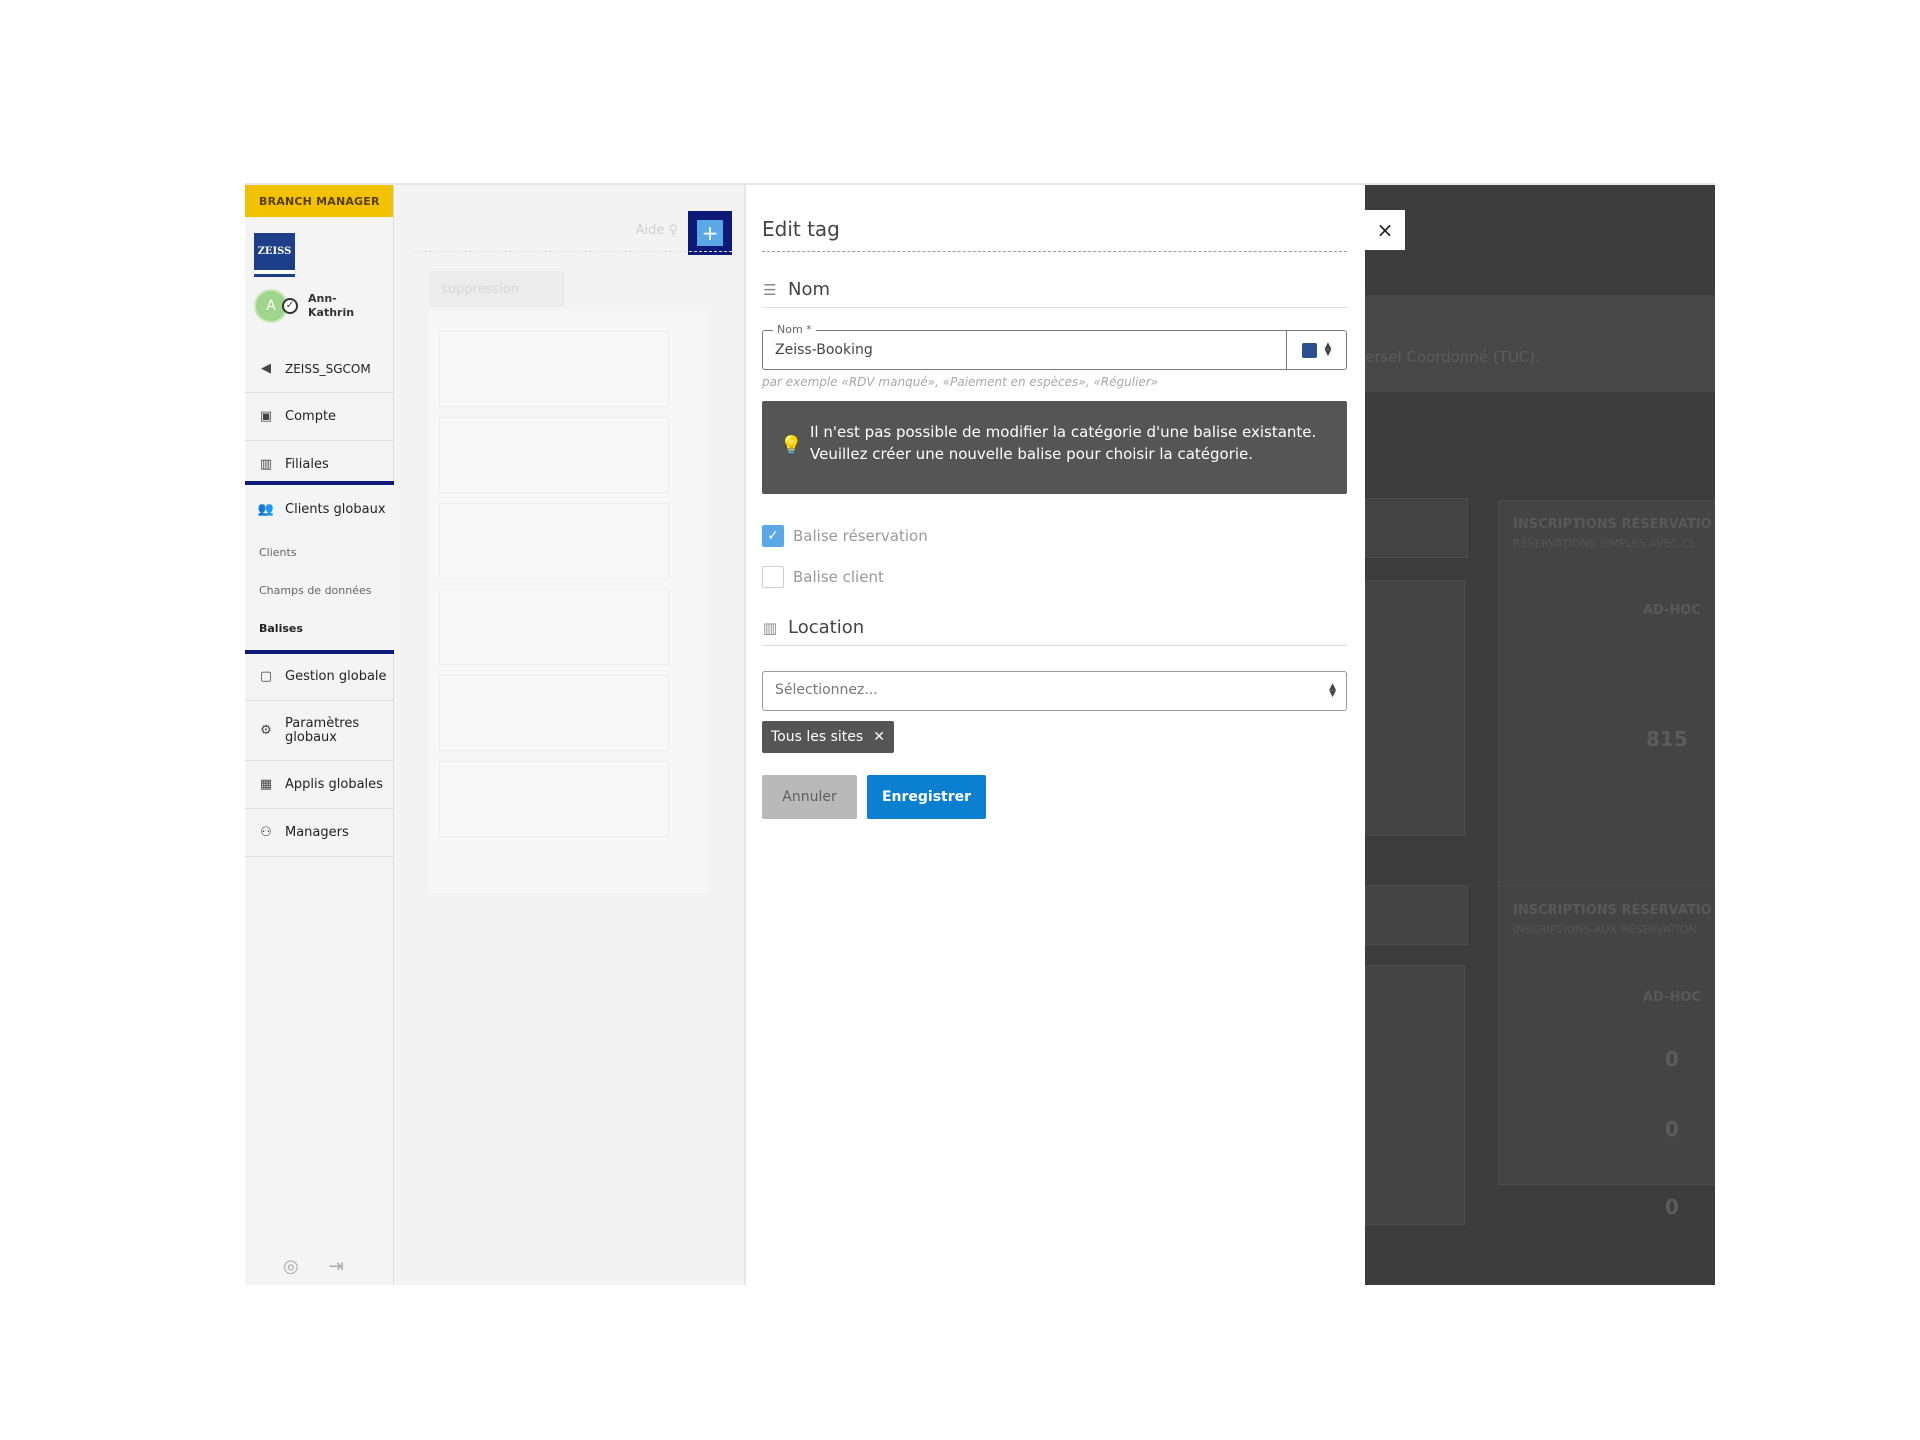  I want to click on sidebar-item-clients-globaux: 👥 Clients globaux, so click(319, 509).